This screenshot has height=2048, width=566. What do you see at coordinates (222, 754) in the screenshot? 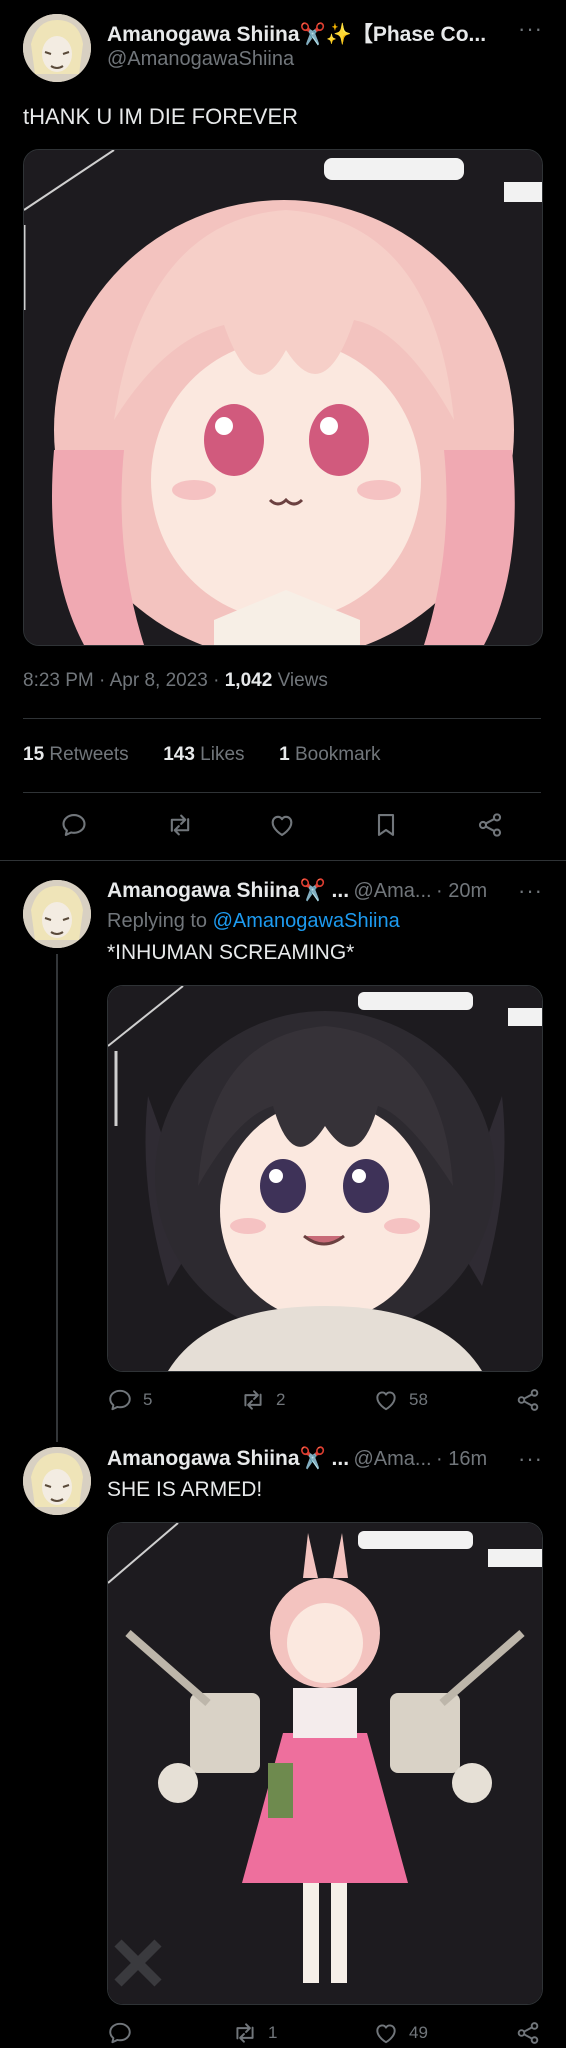
I see `likes-label: Likes` at bounding box center [222, 754].